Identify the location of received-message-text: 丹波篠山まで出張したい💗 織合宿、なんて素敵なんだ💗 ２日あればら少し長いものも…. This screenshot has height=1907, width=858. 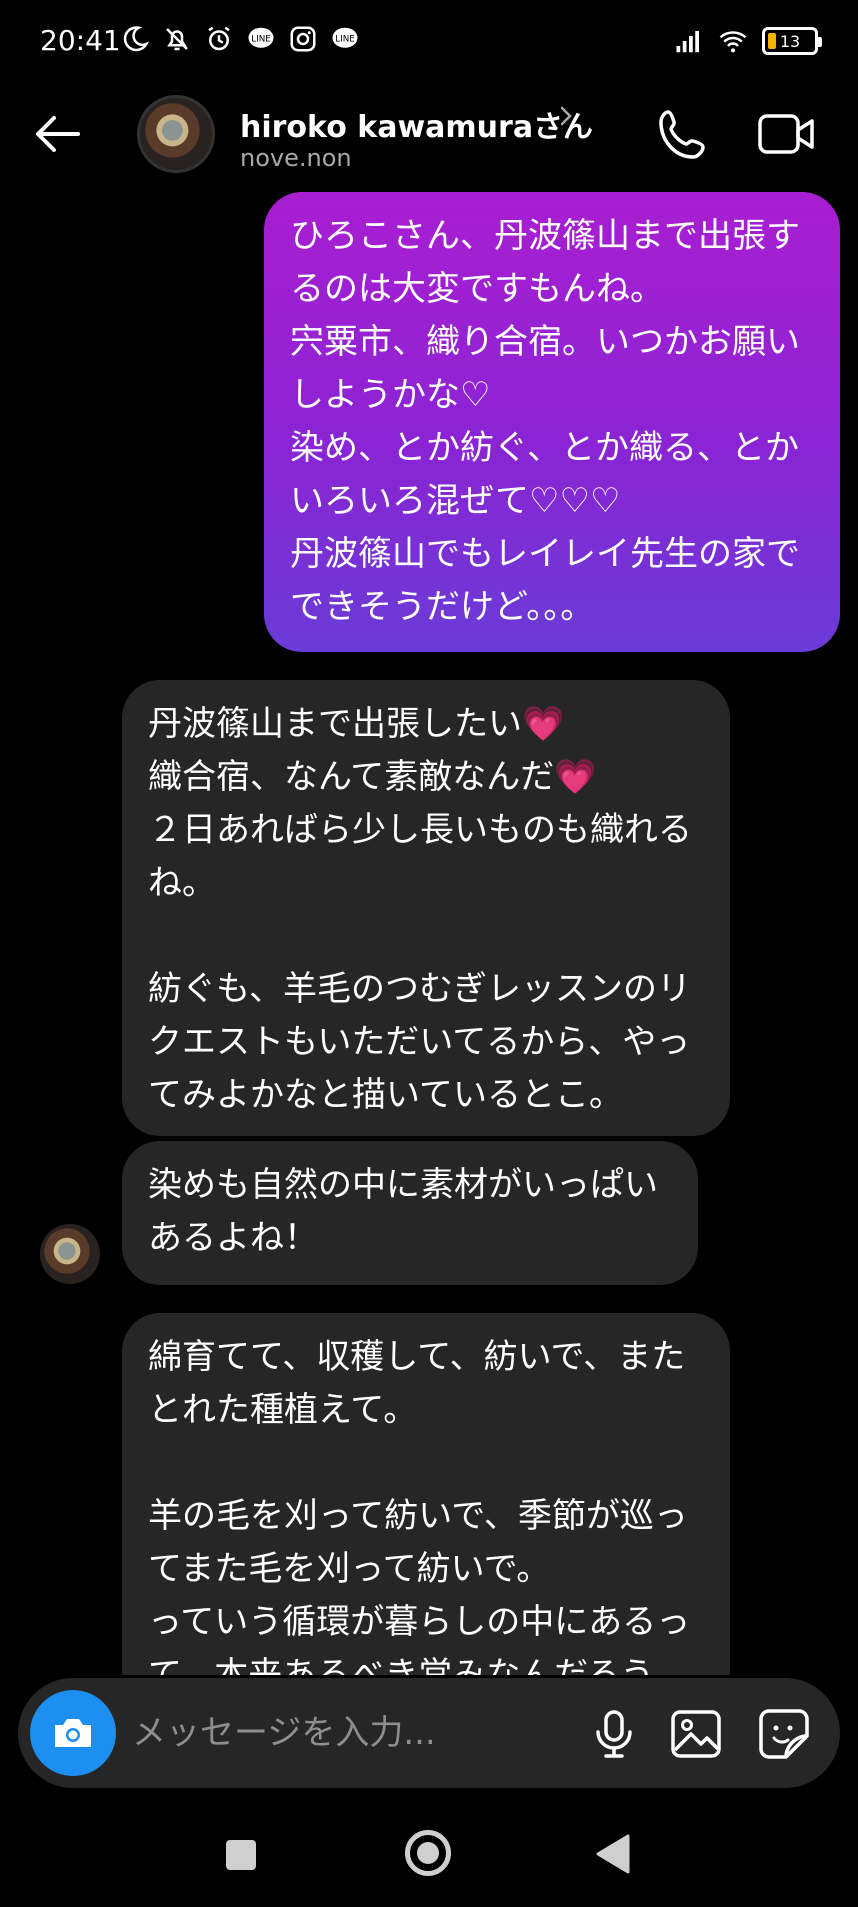
(426, 910).